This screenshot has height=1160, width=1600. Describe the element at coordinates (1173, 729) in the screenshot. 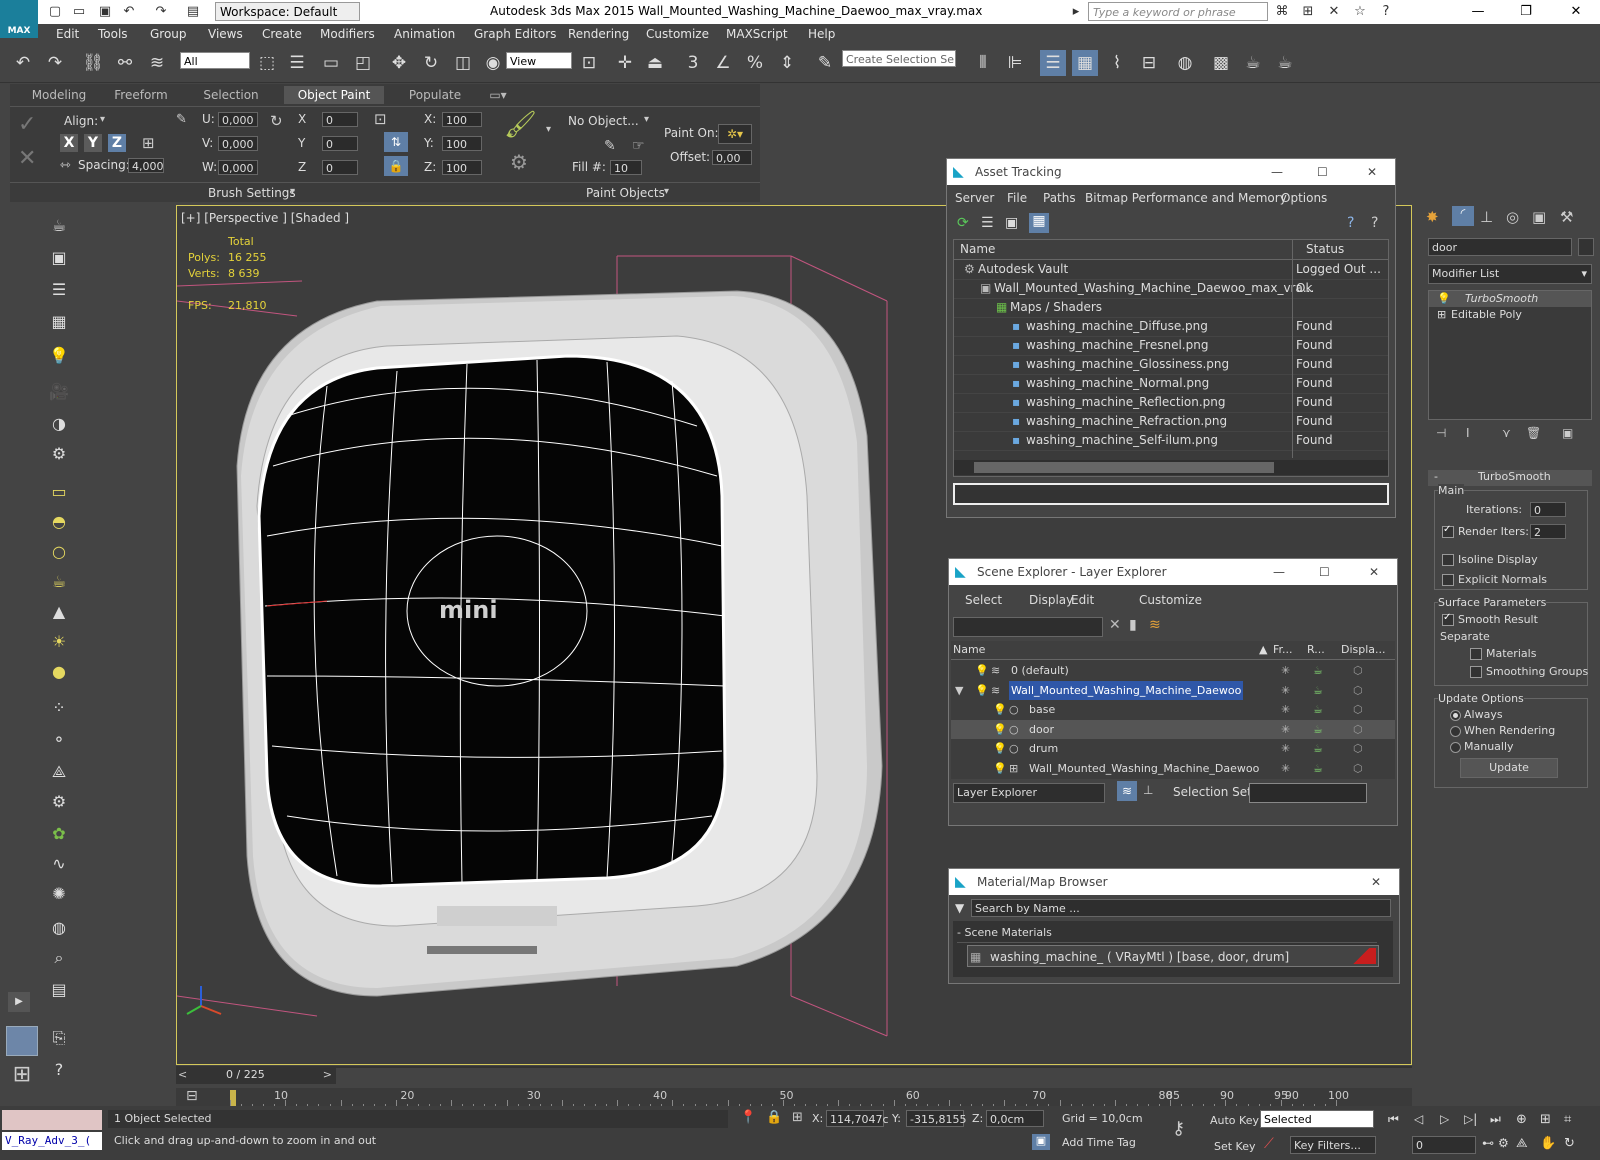

I see `scene-row: 💡 ○ door ✳ ☕ ⬡` at that location.